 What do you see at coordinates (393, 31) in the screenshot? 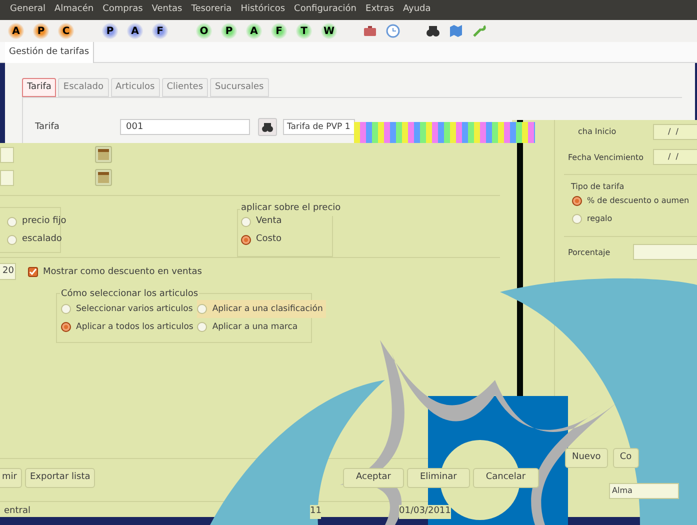
I see `clock-icon` at bounding box center [393, 31].